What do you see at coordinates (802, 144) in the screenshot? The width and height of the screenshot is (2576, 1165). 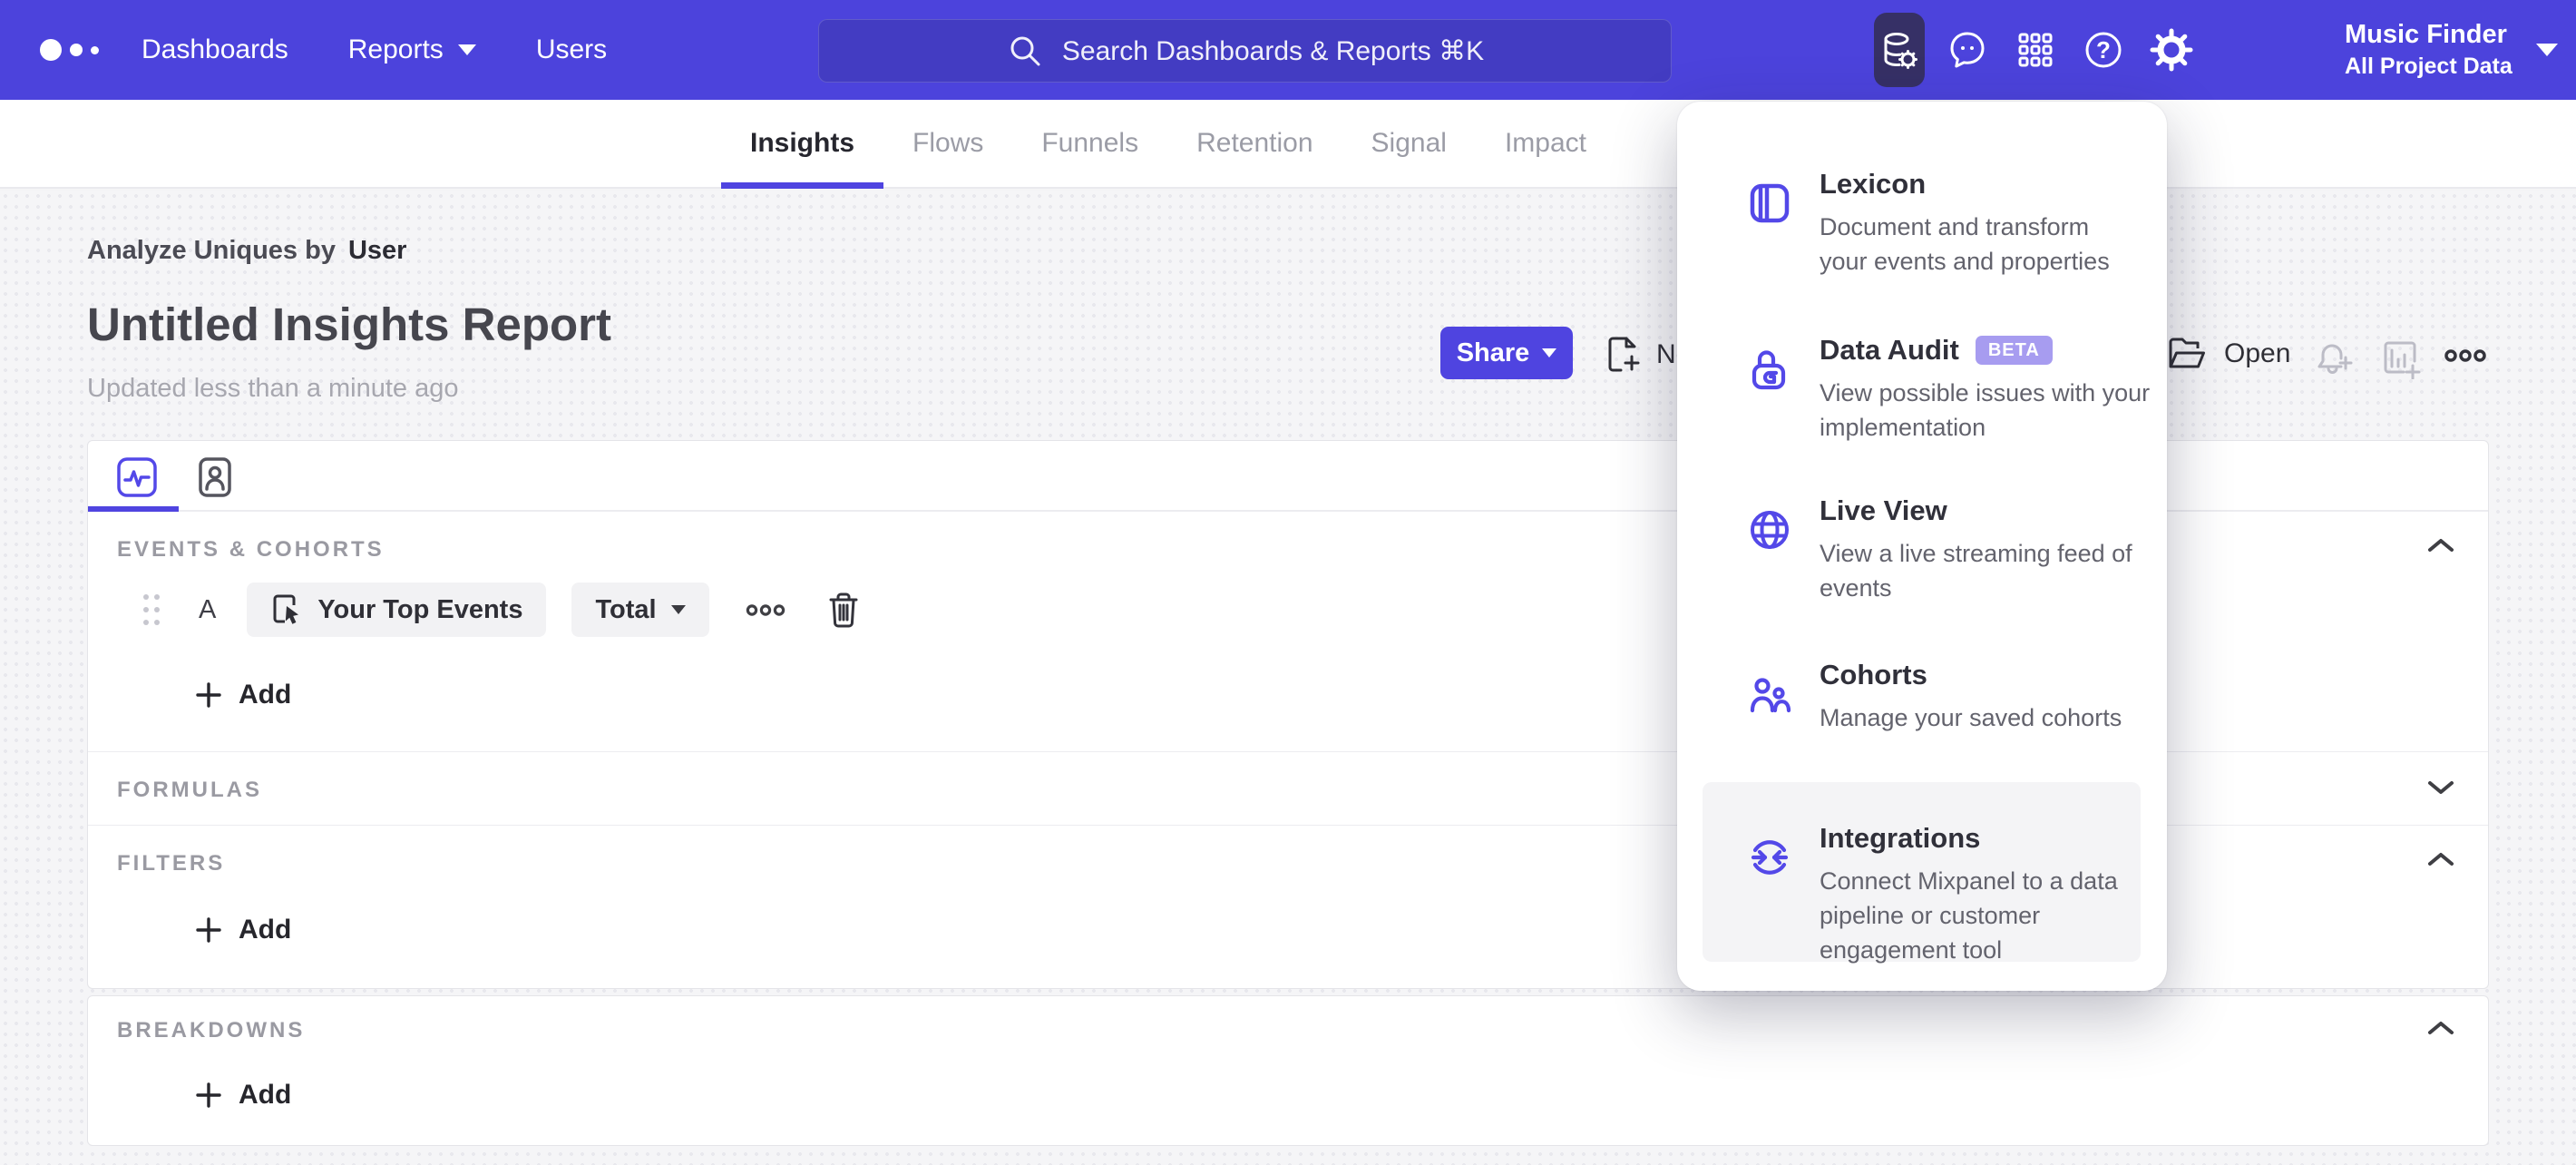 I see `tab-insights: Insights` at bounding box center [802, 144].